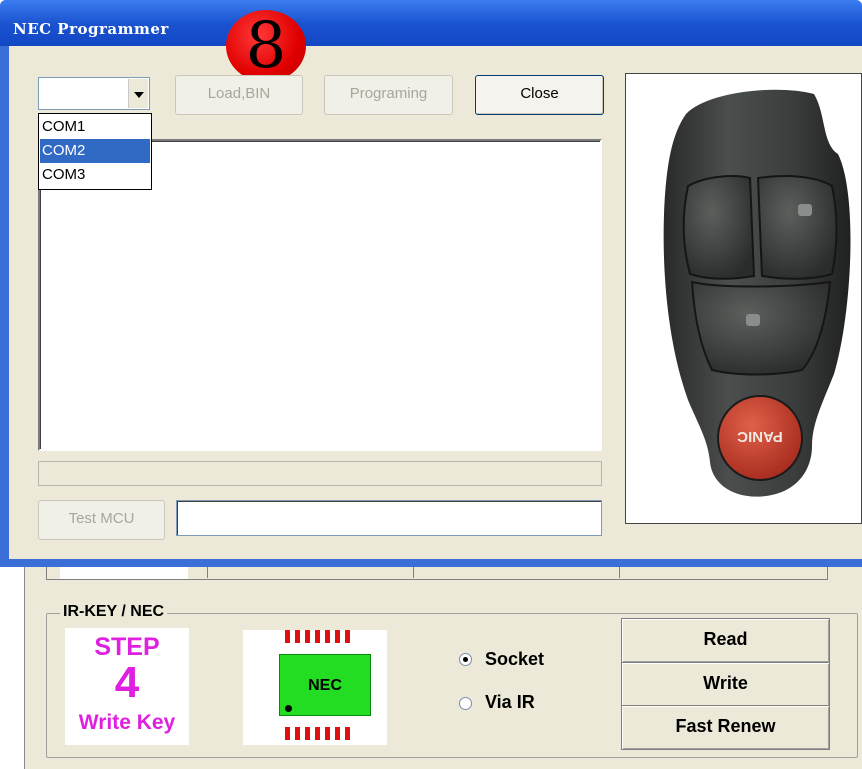 The image size is (862, 769). I want to click on panic-label: PANIC, so click(760, 436).